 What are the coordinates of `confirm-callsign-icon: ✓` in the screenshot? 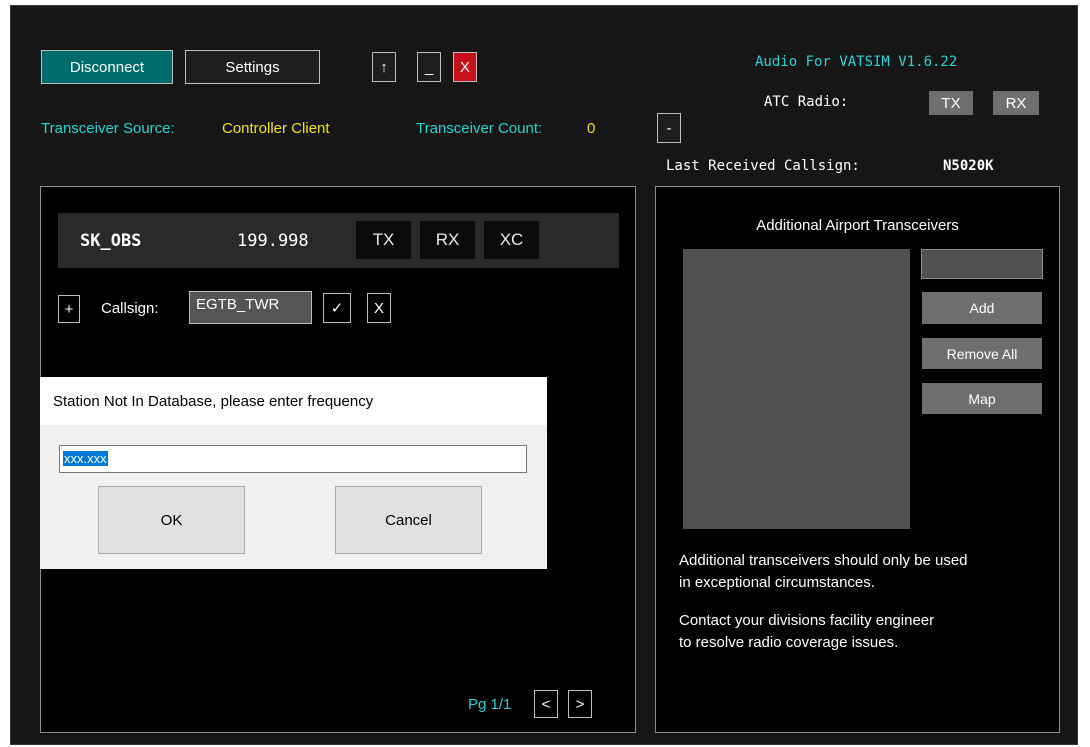 It's located at (337, 308).